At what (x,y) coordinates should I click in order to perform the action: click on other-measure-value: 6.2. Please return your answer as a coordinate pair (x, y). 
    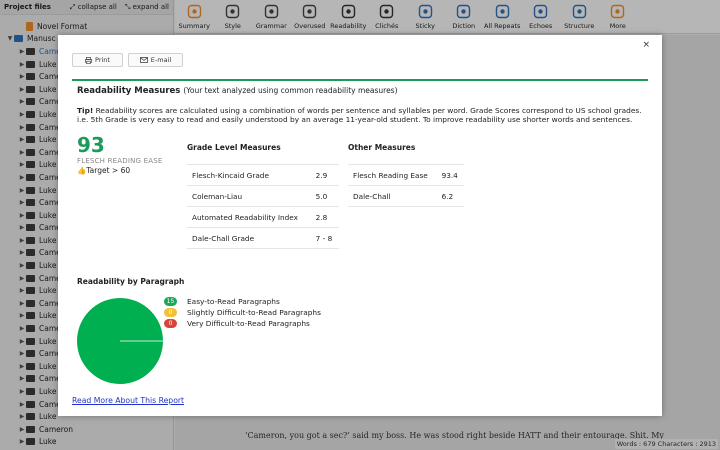
    Looking at the image, I should click on (450, 196).